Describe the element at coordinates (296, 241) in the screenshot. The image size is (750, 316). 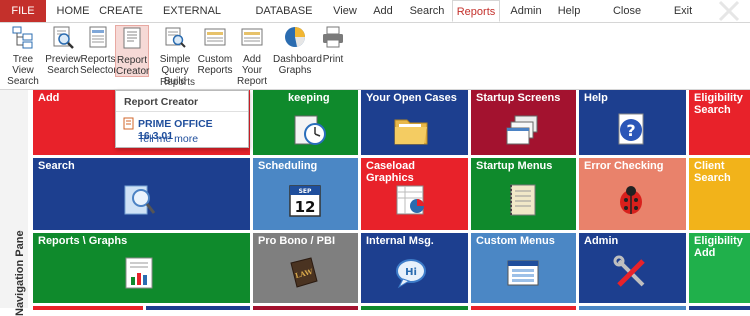
I see `tile-label: Pro Bono / PBI` at that location.